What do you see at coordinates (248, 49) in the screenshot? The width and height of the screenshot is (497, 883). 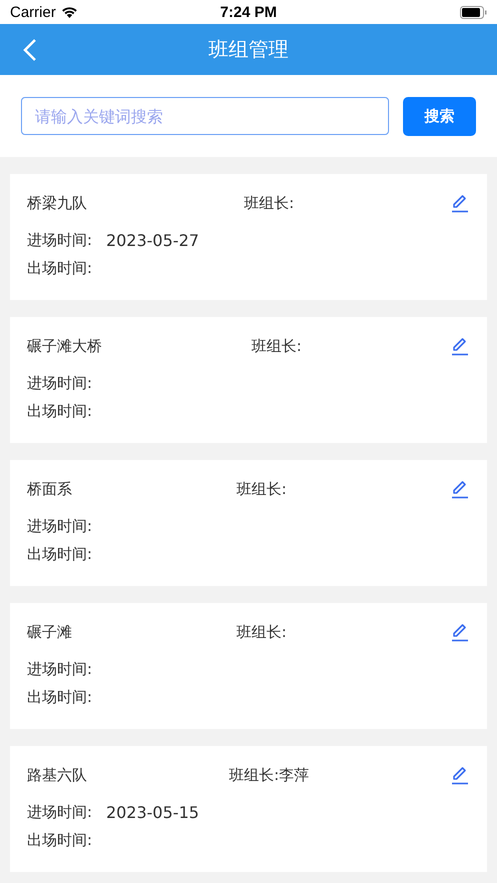 I see `page-title: 班组管理` at bounding box center [248, 49].